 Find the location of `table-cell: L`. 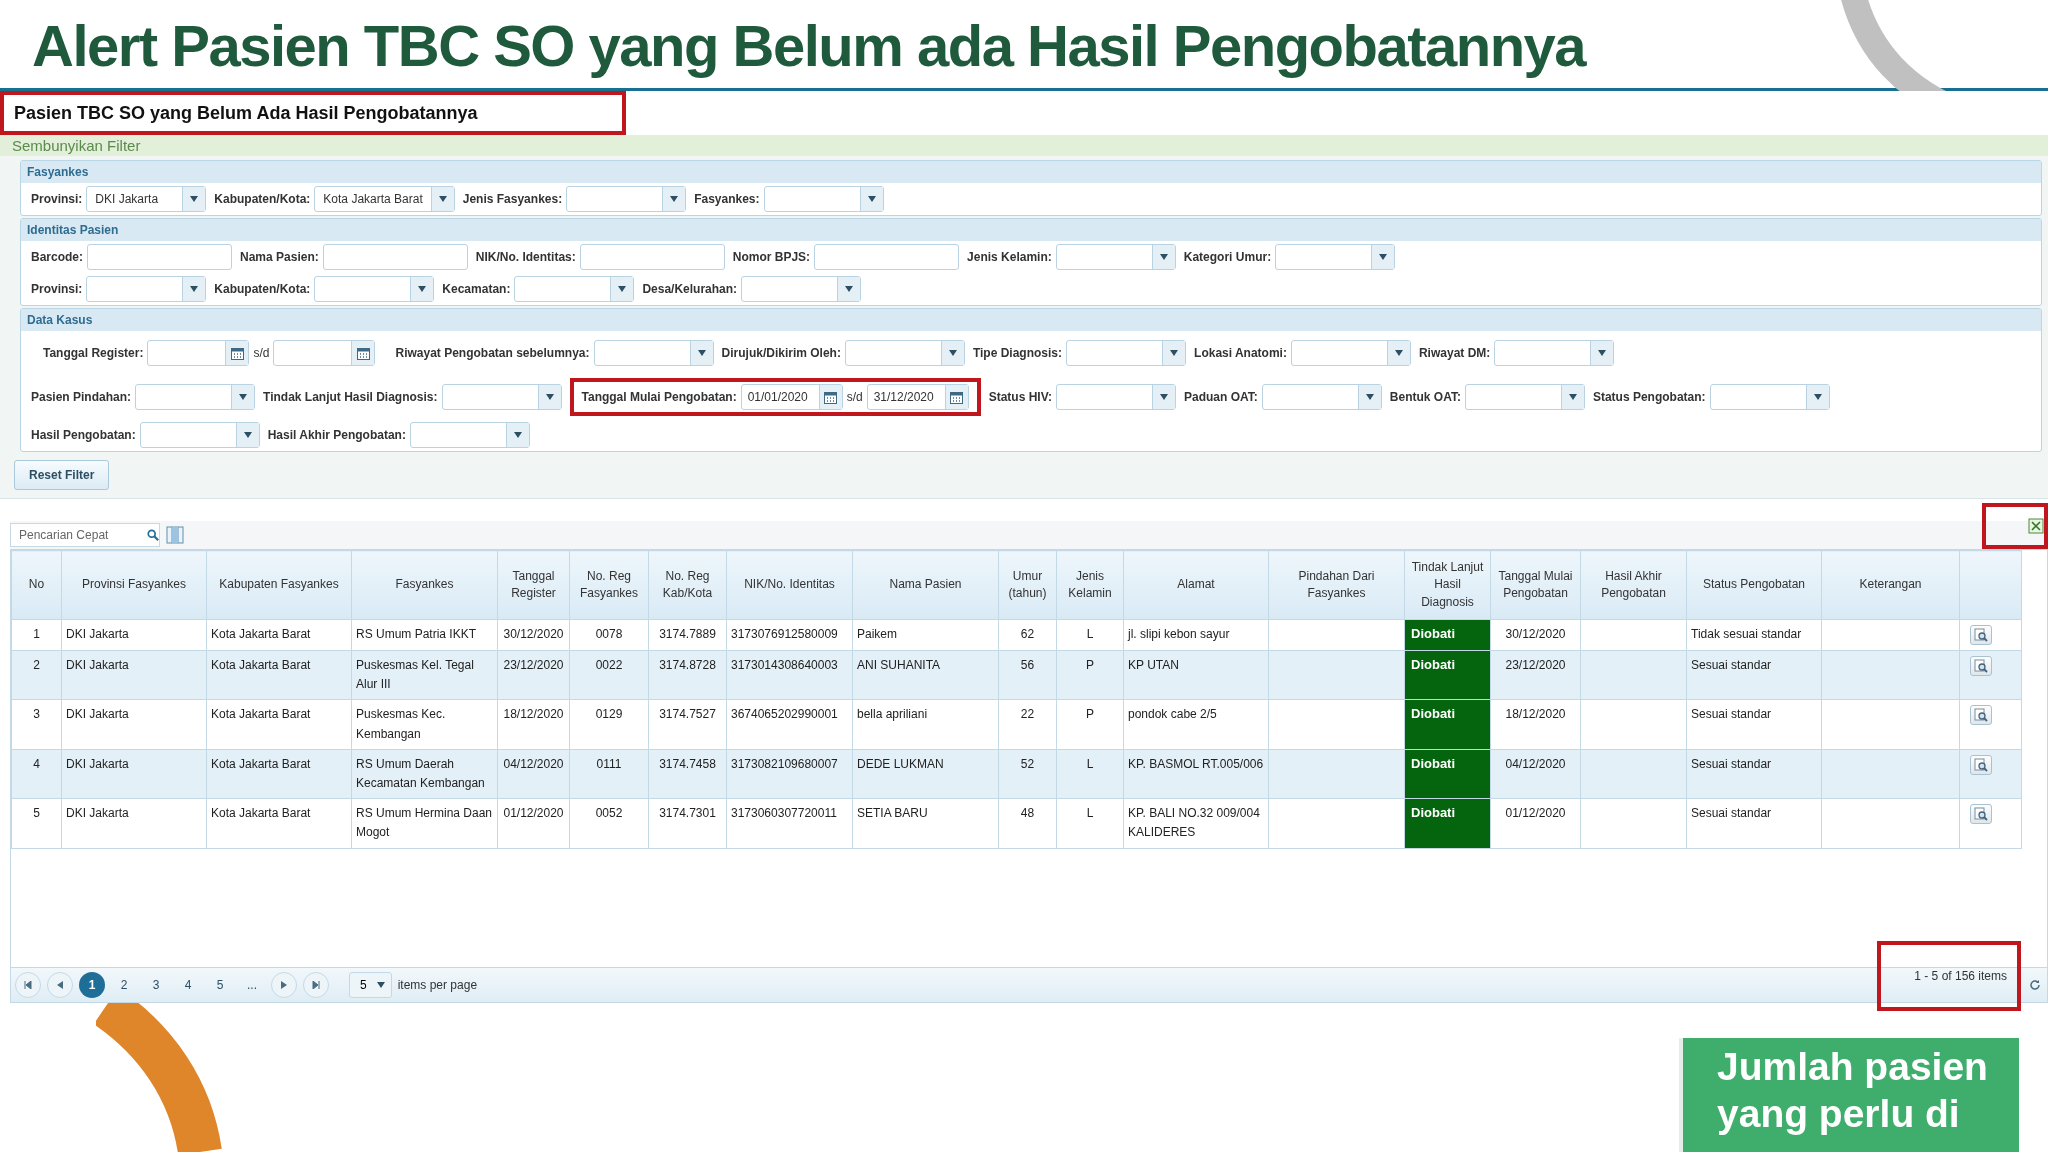

table-cell: L is located at coordinates (1090, 635).